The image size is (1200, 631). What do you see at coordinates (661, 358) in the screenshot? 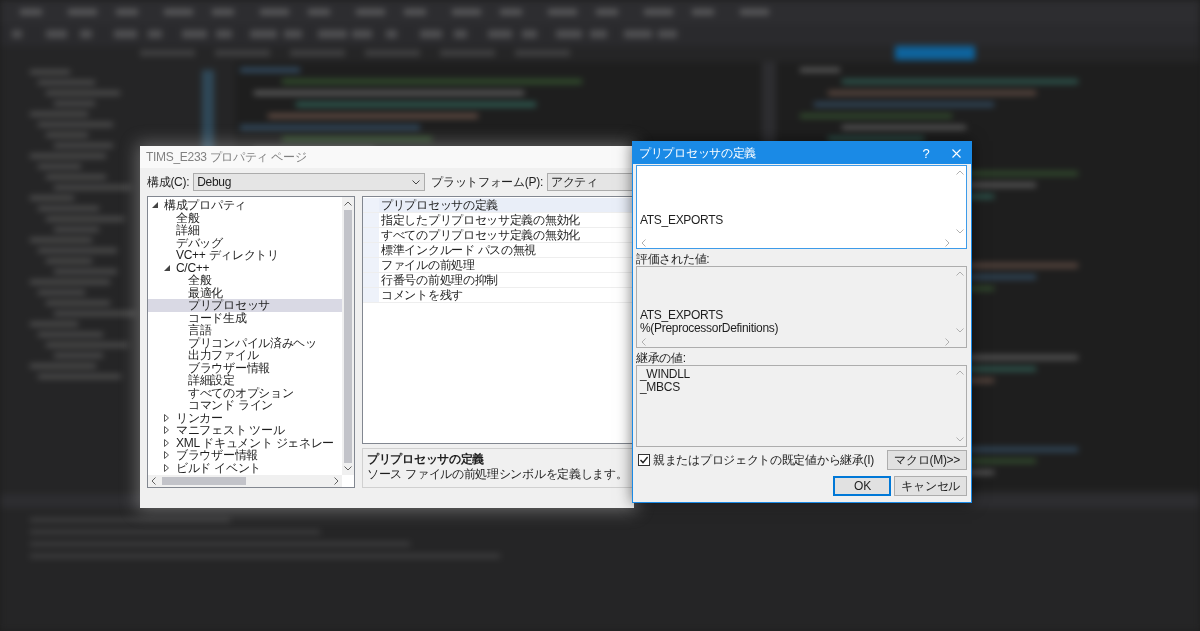
I see `inherited-values-label: 継承の値:` at bounding box center [661, 358].